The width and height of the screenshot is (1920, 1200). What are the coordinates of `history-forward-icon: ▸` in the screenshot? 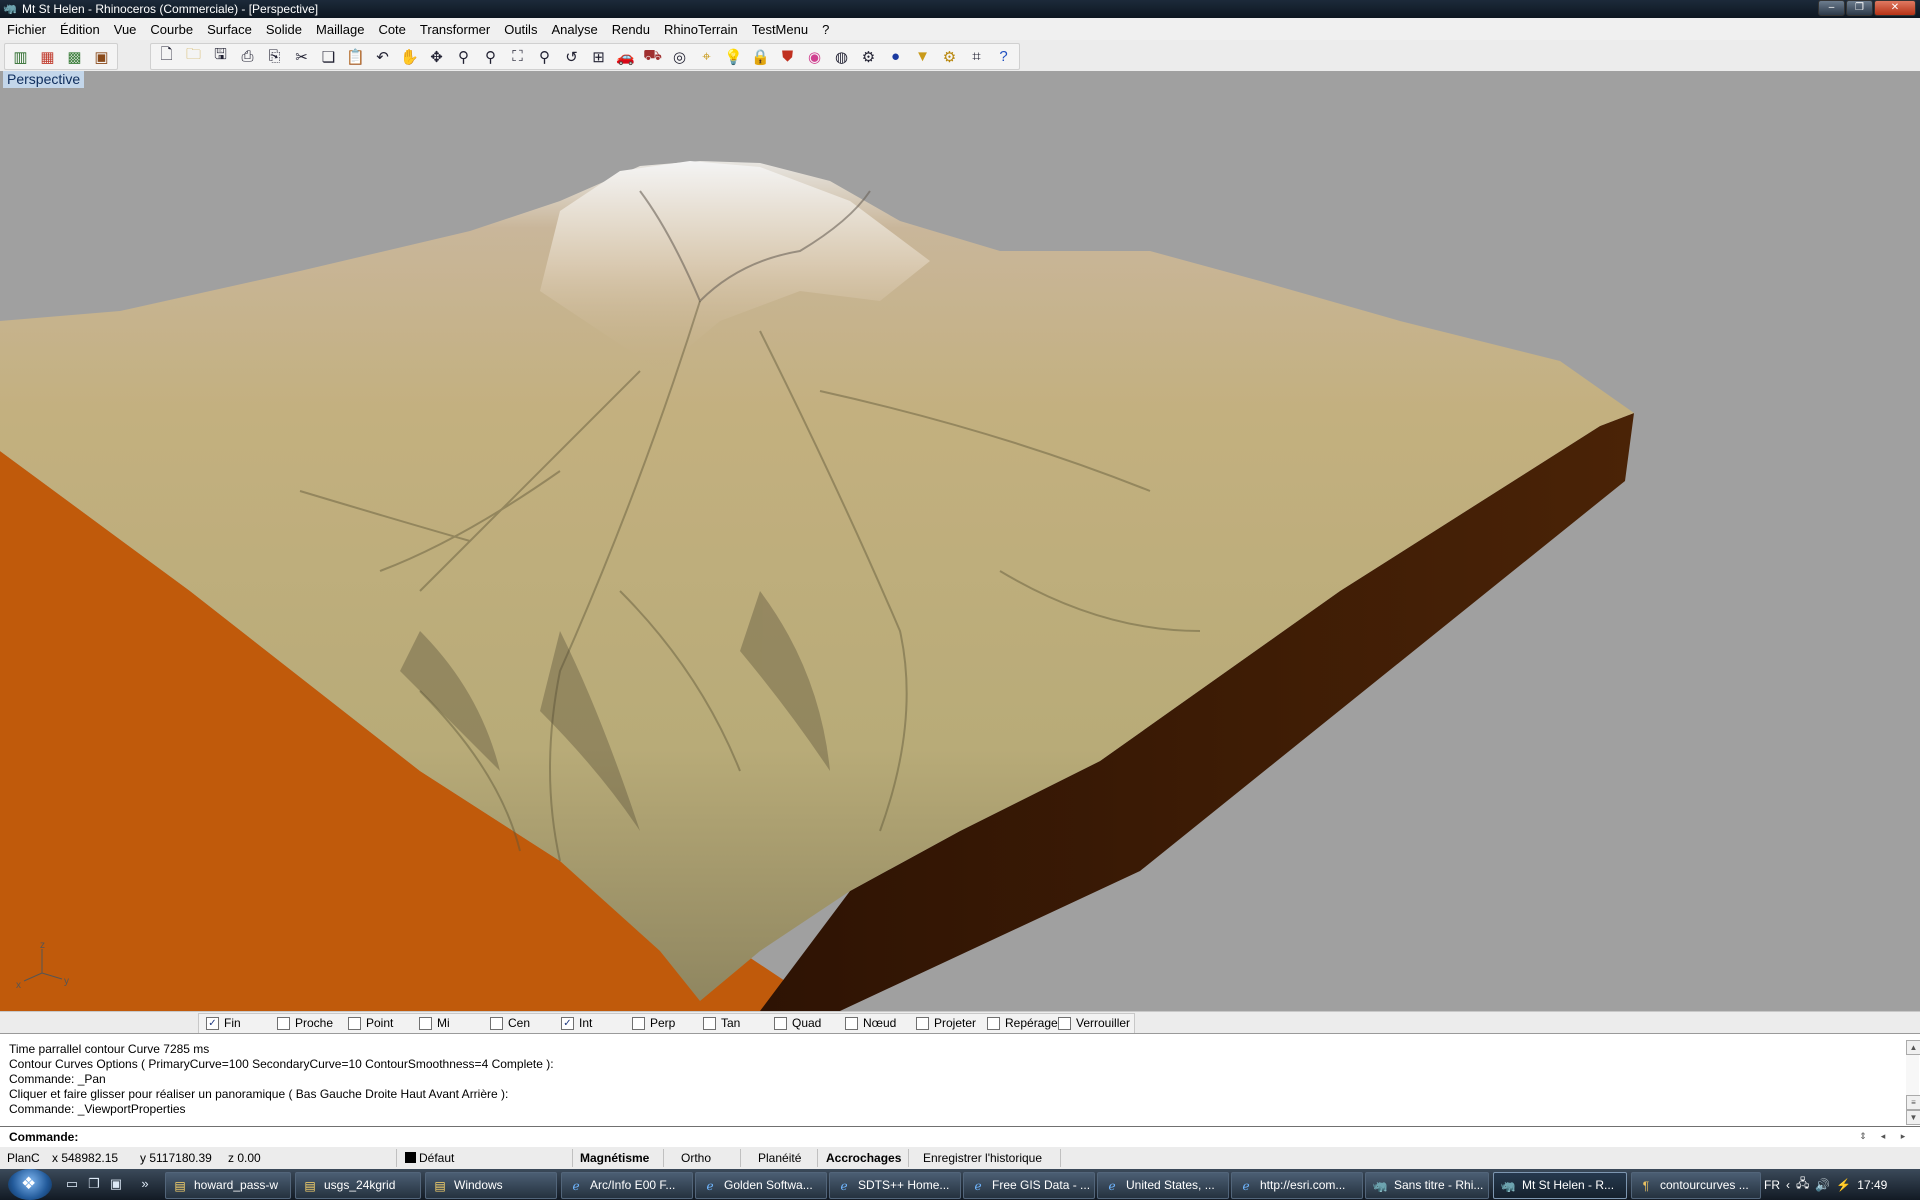 It's located at (1903, 1136).